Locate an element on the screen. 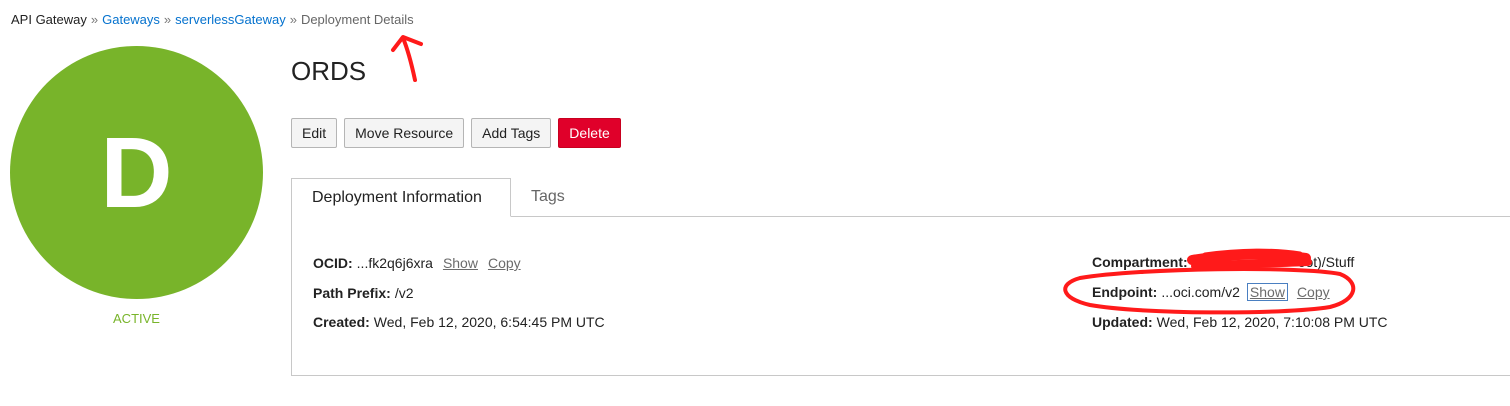  avatar: D is located at coordinates (136, 172).